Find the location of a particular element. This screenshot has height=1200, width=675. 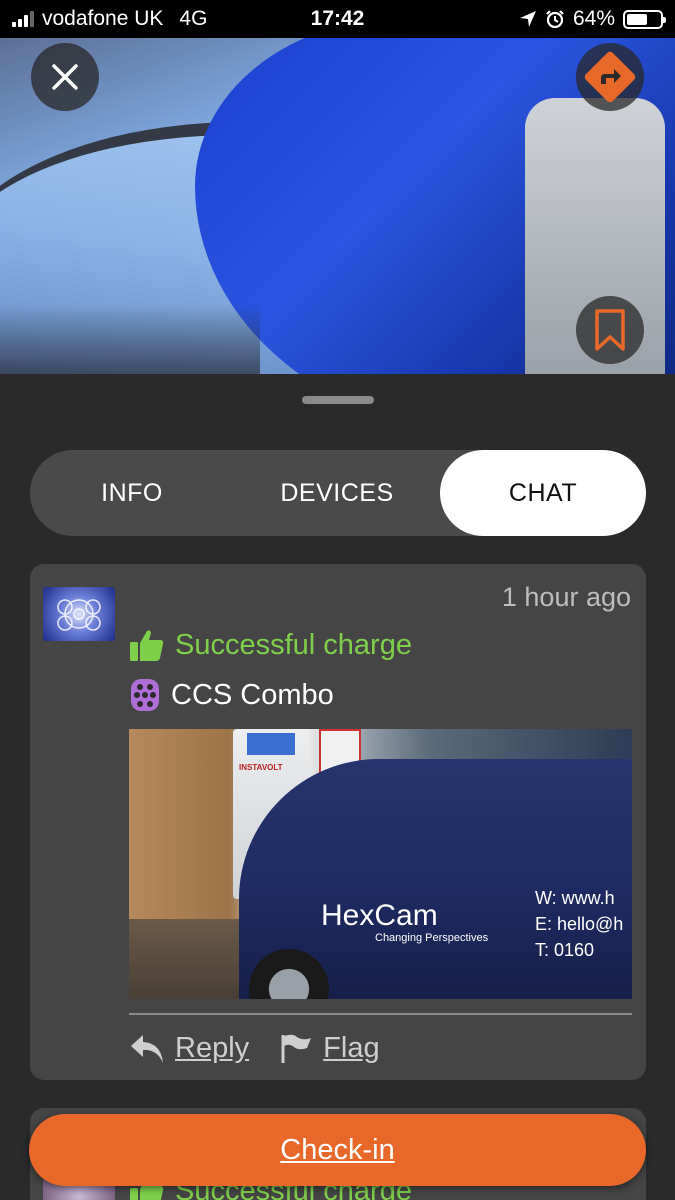

alarm-icon is located at coordinates (555, 19).